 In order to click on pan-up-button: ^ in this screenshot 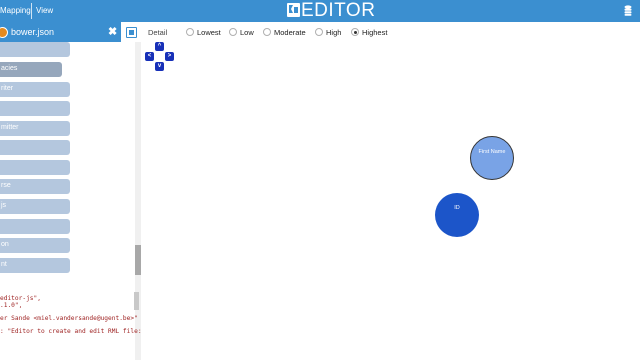, I will do `click(159, 46)`.